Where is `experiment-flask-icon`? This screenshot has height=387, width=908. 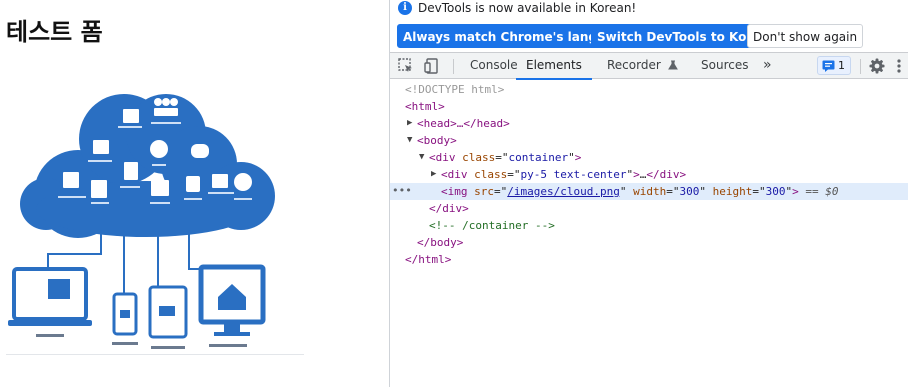 experiment-flask-icon is located at coordinates (672, 65).